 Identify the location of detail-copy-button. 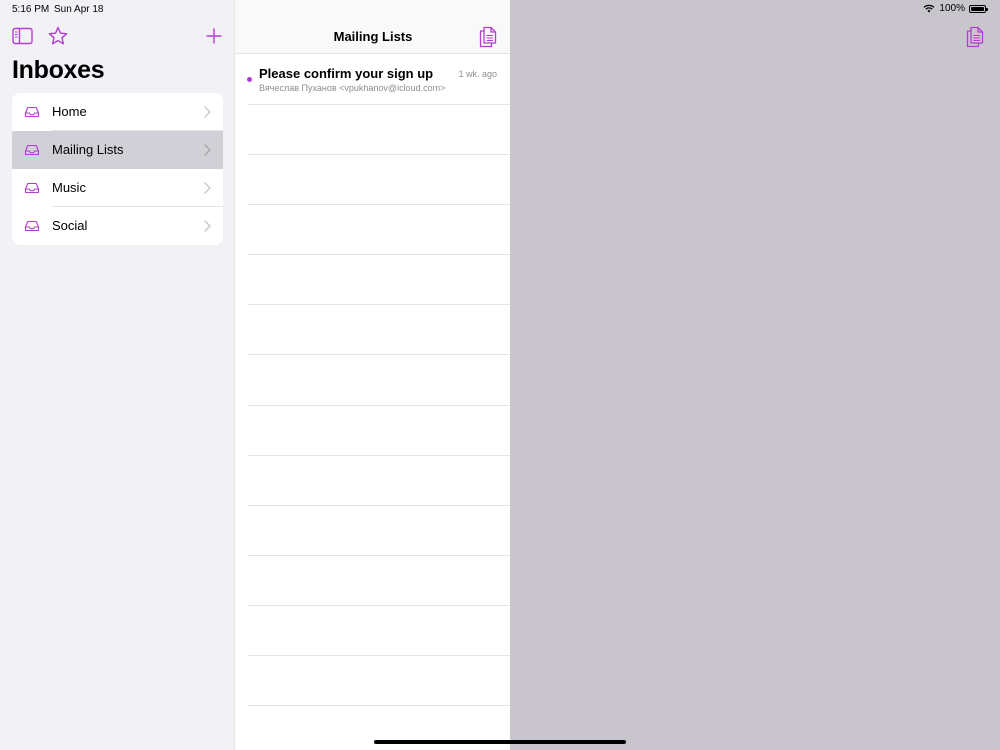
(975, 37).